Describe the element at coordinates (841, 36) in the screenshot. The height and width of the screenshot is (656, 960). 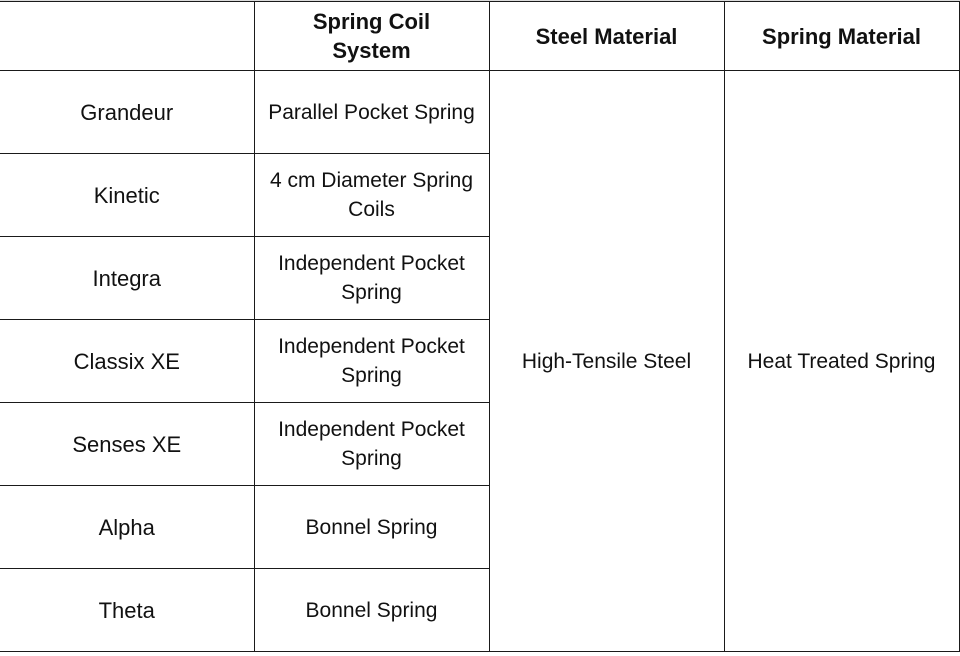
I see `header-spring-material: Spring Material` at that location.